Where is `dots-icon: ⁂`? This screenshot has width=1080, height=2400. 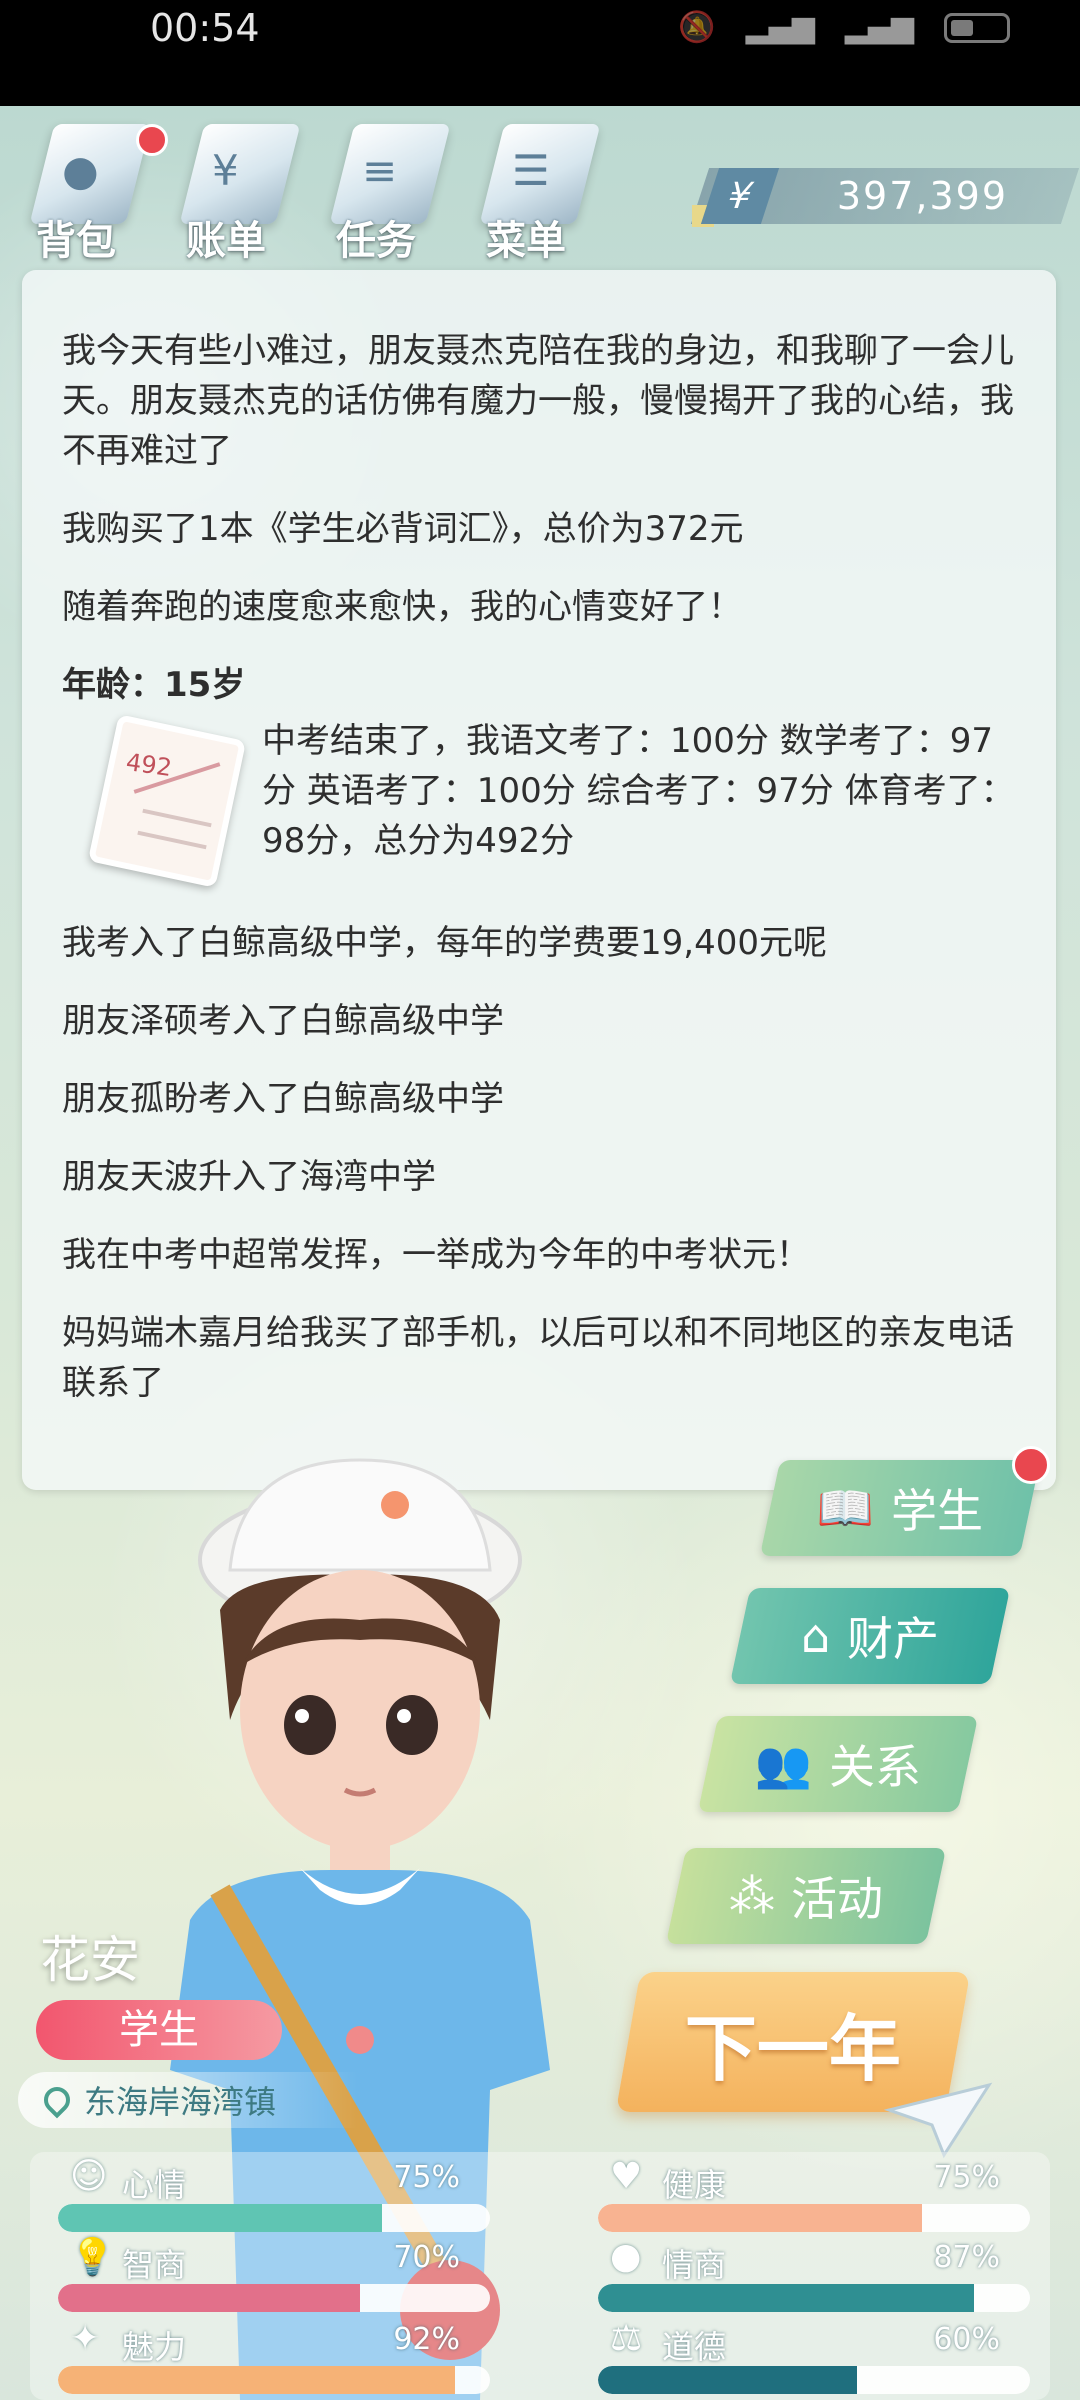
dots-icon: ⁂ is located at coordinates (752, 1896).